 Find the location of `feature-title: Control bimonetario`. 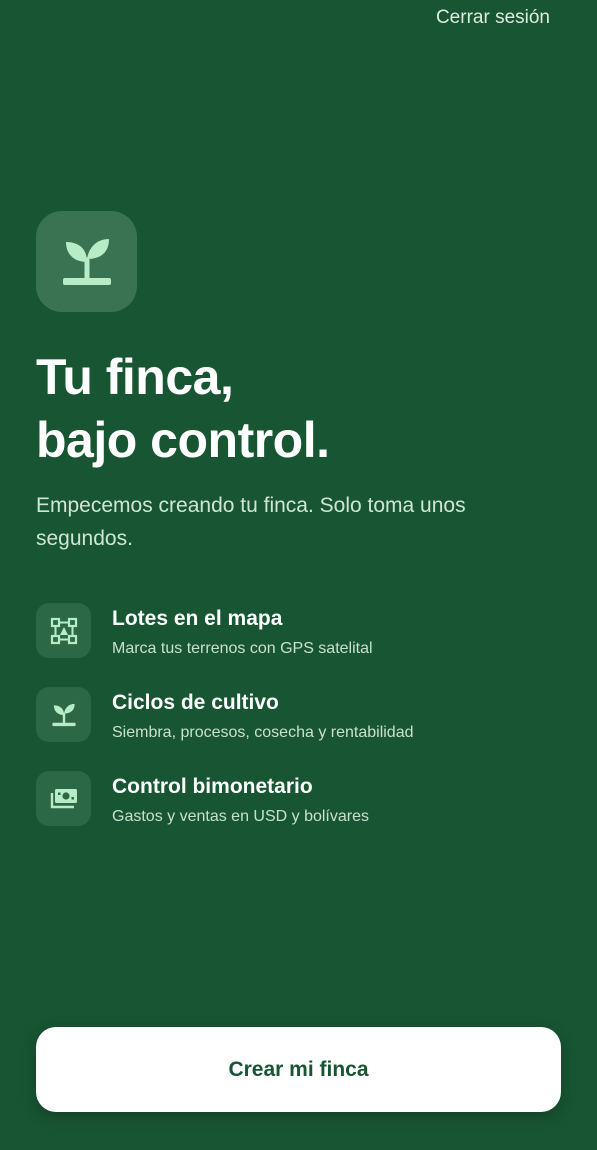

feature-title: Control bimonetario is located at coordinates (212, 786).